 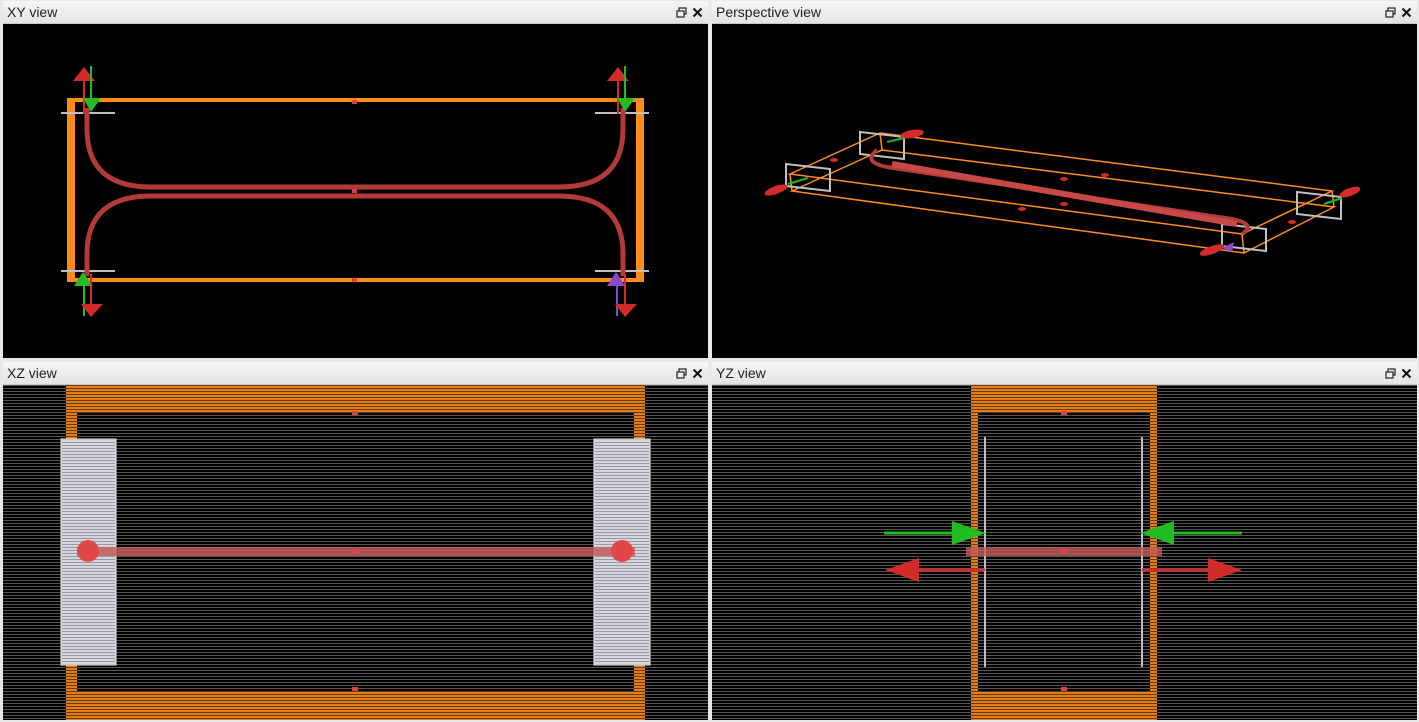 What do you see at coordinates (88, 551) in the screenshot?
I see `mode-source-left` at bounding box center [88, 551].